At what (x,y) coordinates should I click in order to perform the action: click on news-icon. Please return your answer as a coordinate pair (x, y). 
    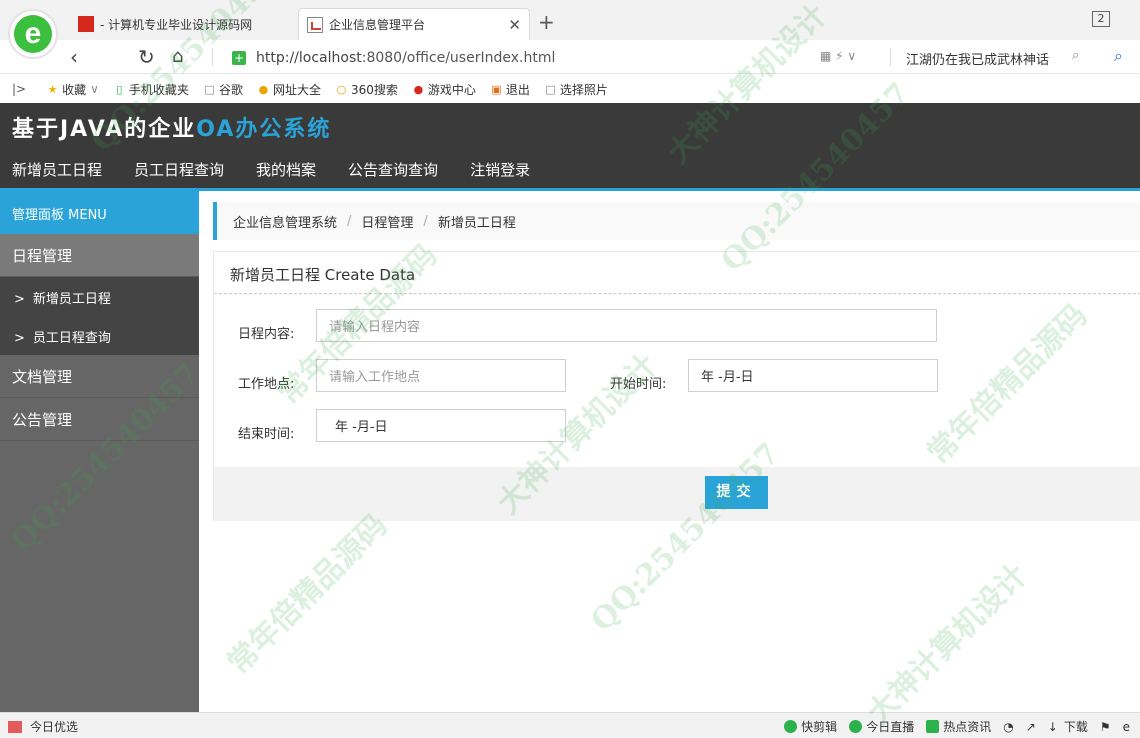
    Looking at the image, I should click on (933, 726).